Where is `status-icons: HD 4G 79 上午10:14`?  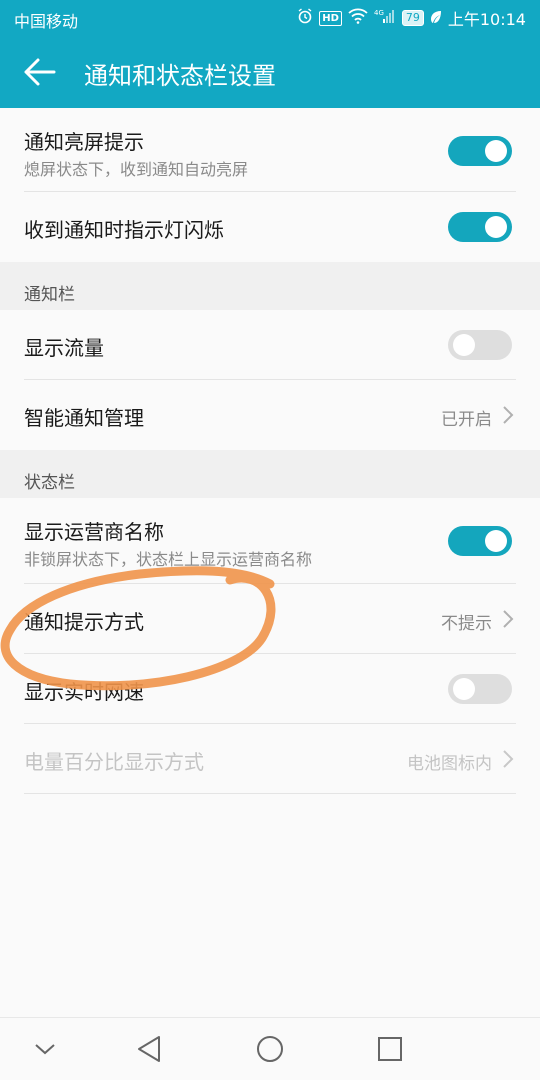 status-icons: HD 4G 79 上午10:14 is located at coordinates (411, 18).